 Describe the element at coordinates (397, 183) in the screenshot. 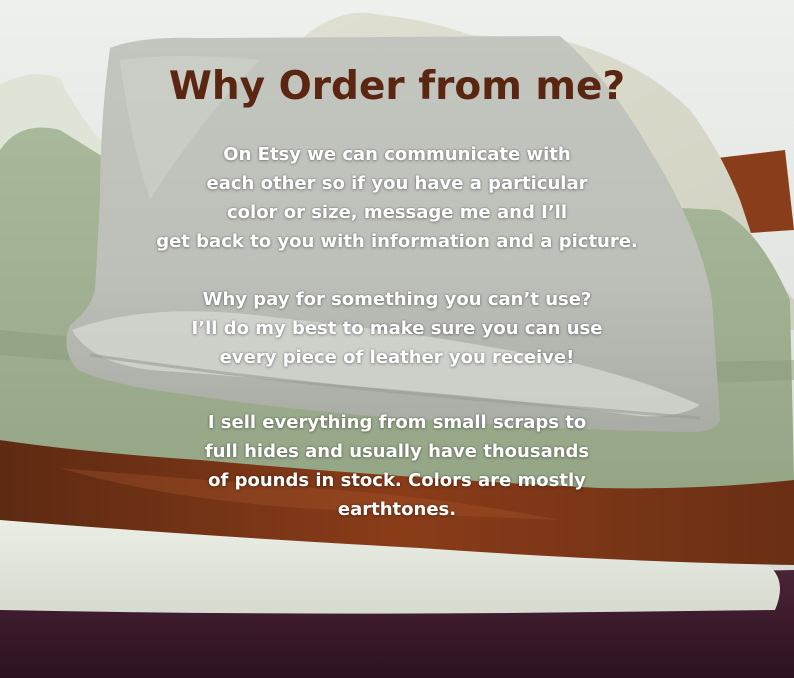

I see `text-line: each other so if you have a particular` at that location.